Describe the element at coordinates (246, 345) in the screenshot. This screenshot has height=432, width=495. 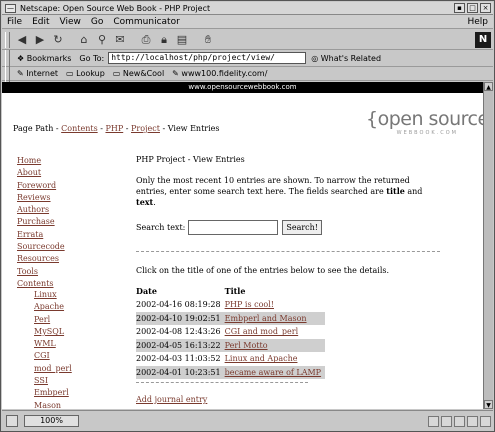
I see `entry-title-link: Perl Motto` at that location.